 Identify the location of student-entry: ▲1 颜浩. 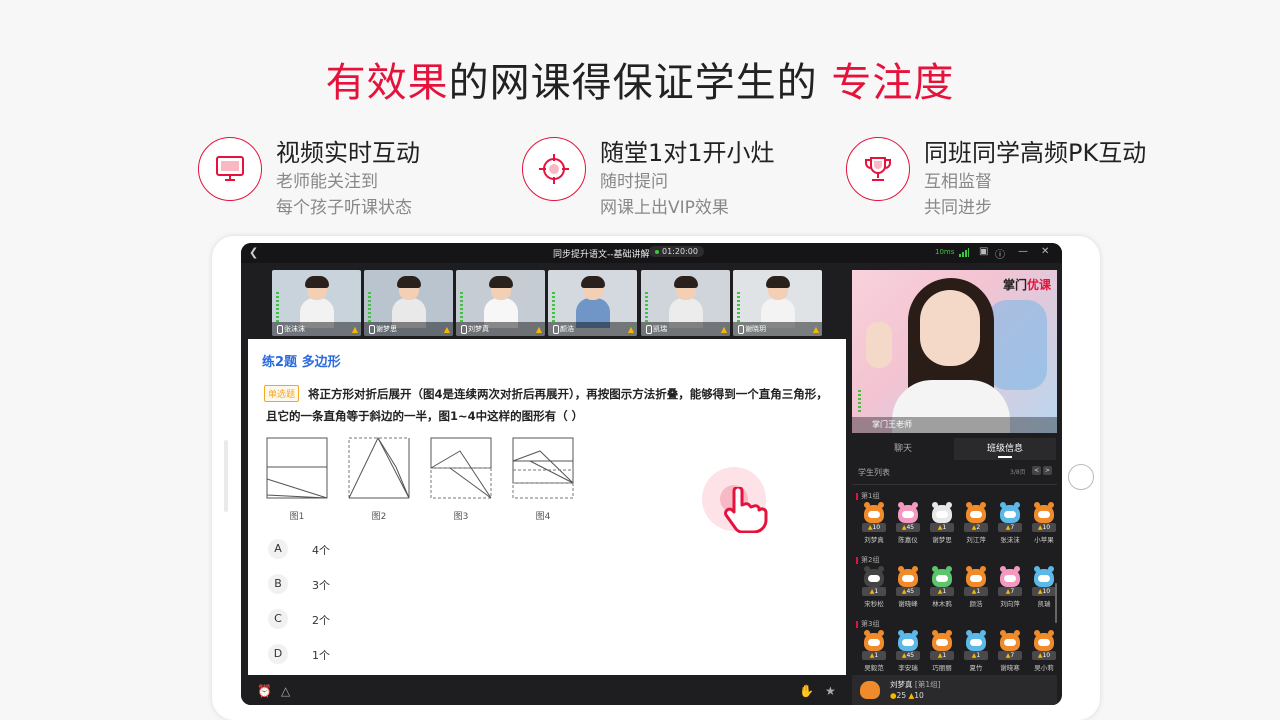
(975, 590).